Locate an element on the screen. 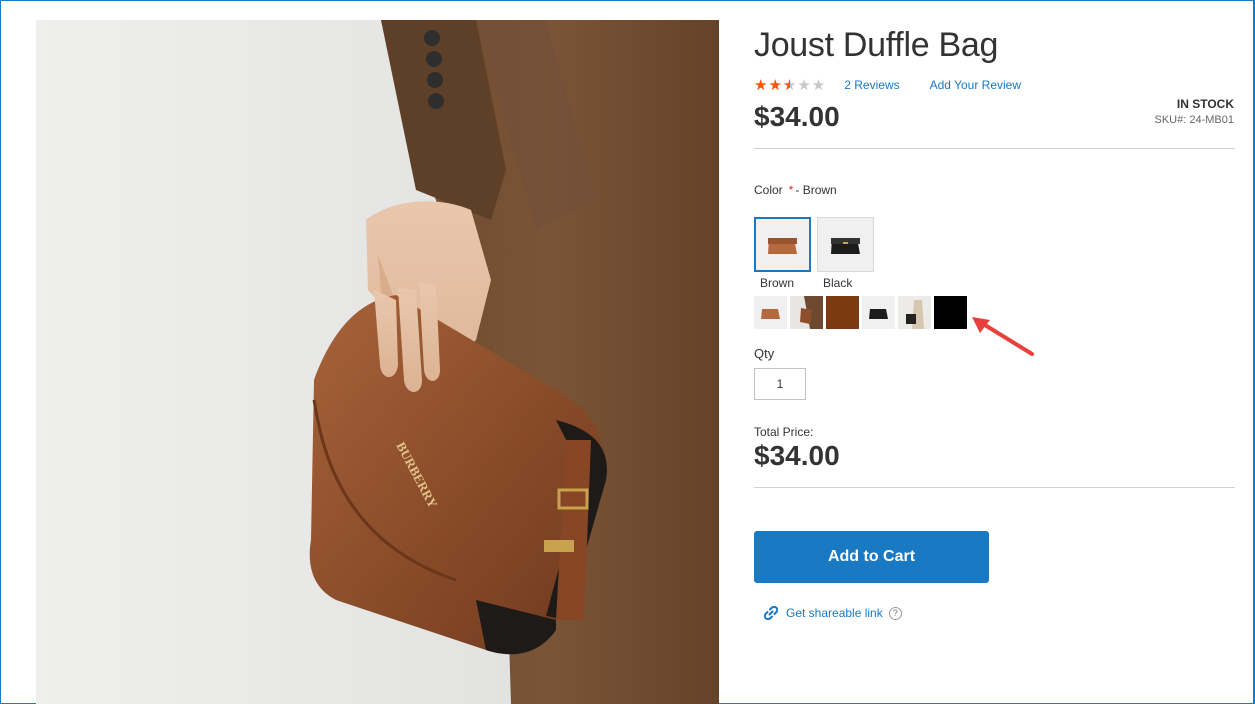 The image size is (1255, 704). add-review-link: Add Your Review is located at coordinates (975, 85).